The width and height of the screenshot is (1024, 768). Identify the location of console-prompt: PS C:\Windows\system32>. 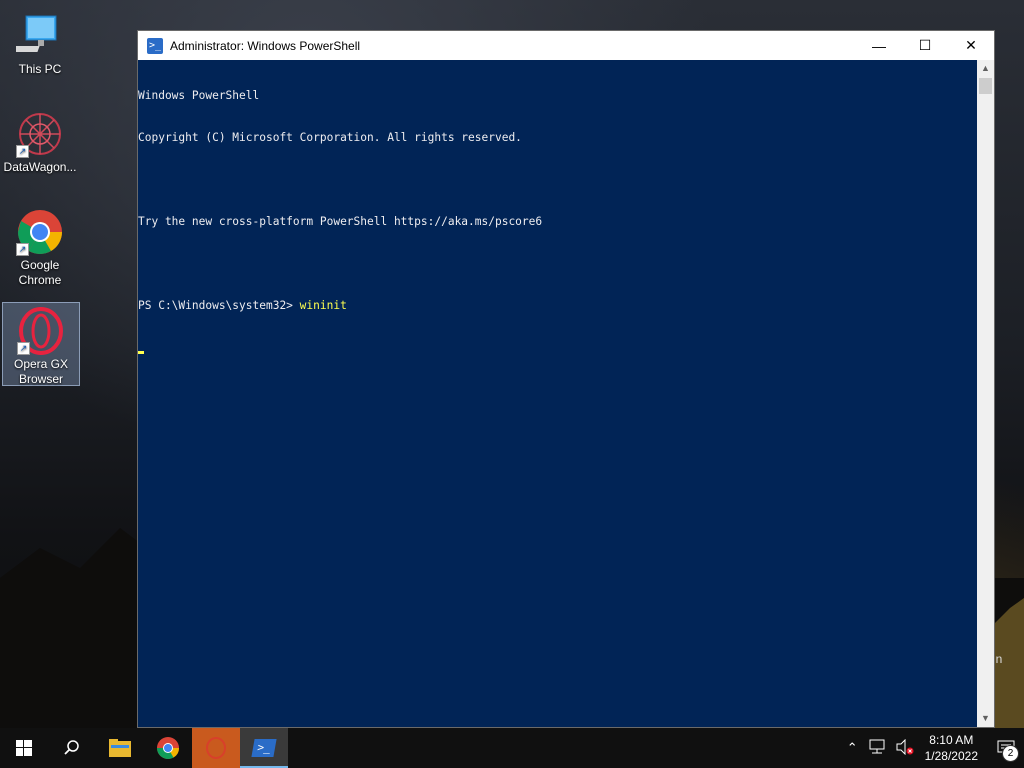
(219, 305).